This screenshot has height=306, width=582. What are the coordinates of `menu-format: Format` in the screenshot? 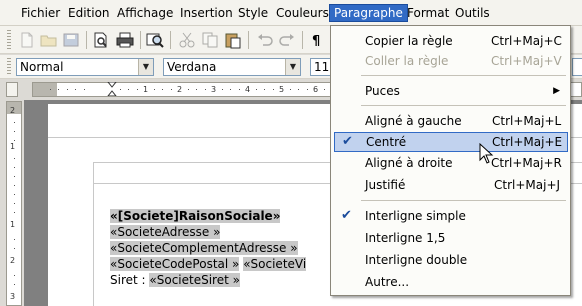 It's located at (428, 14).